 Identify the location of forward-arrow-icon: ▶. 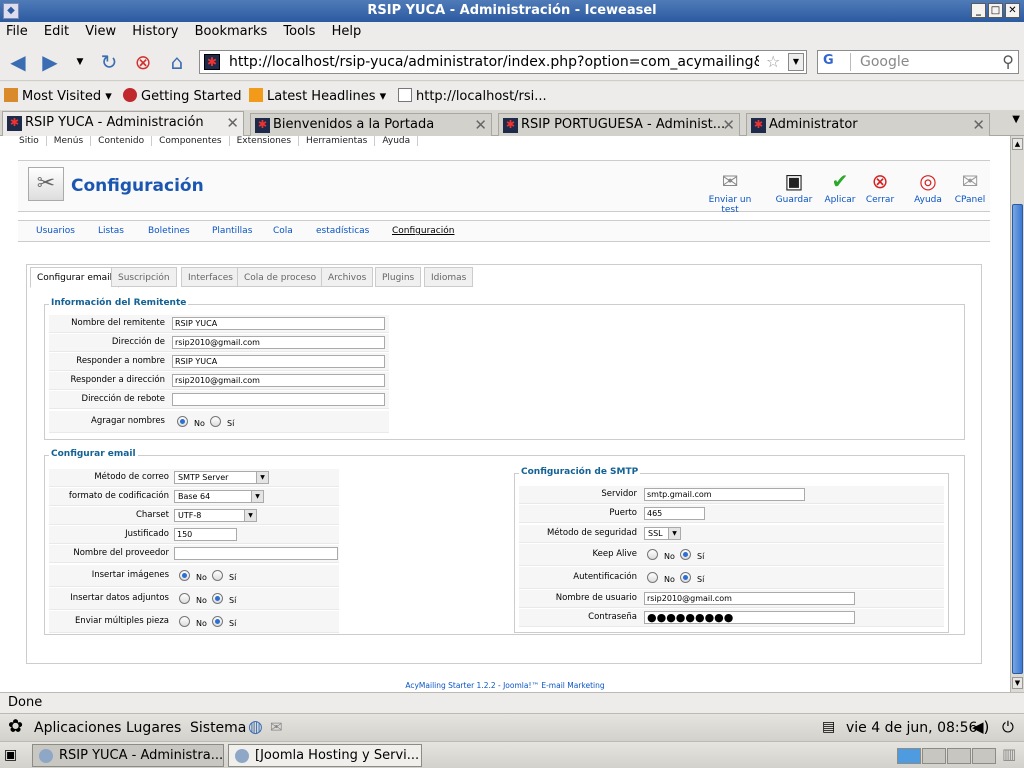
(50, 62).